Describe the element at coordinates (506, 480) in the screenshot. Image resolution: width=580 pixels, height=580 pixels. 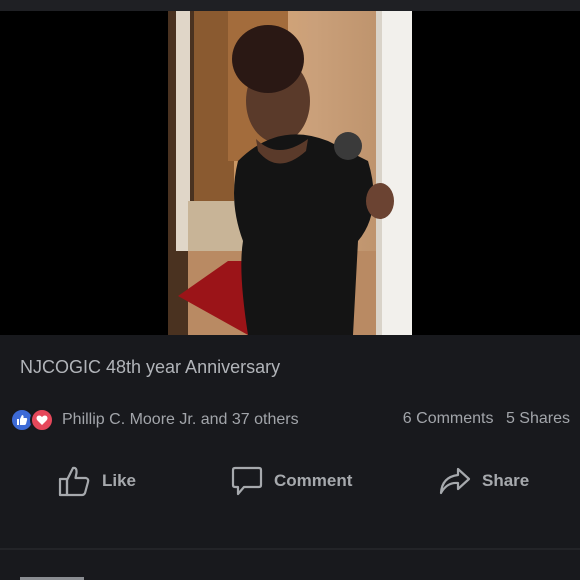
I see `share-label: Share` at that location.